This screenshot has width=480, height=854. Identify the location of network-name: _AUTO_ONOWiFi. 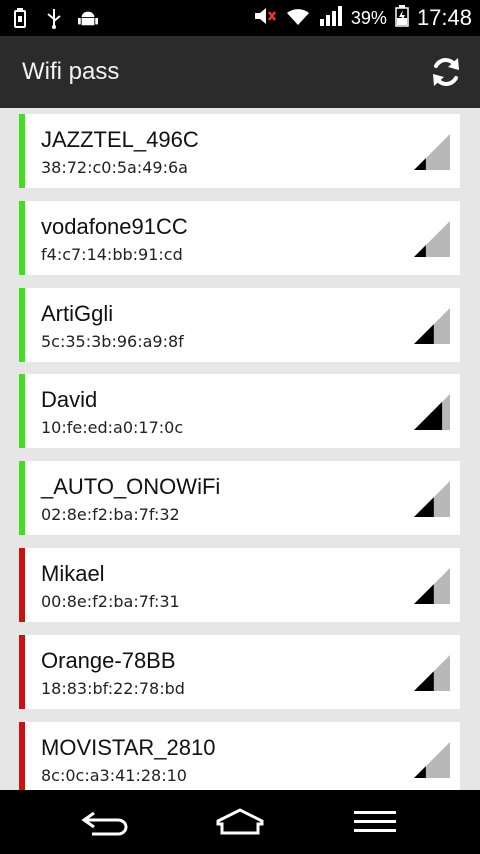
(131, 487).